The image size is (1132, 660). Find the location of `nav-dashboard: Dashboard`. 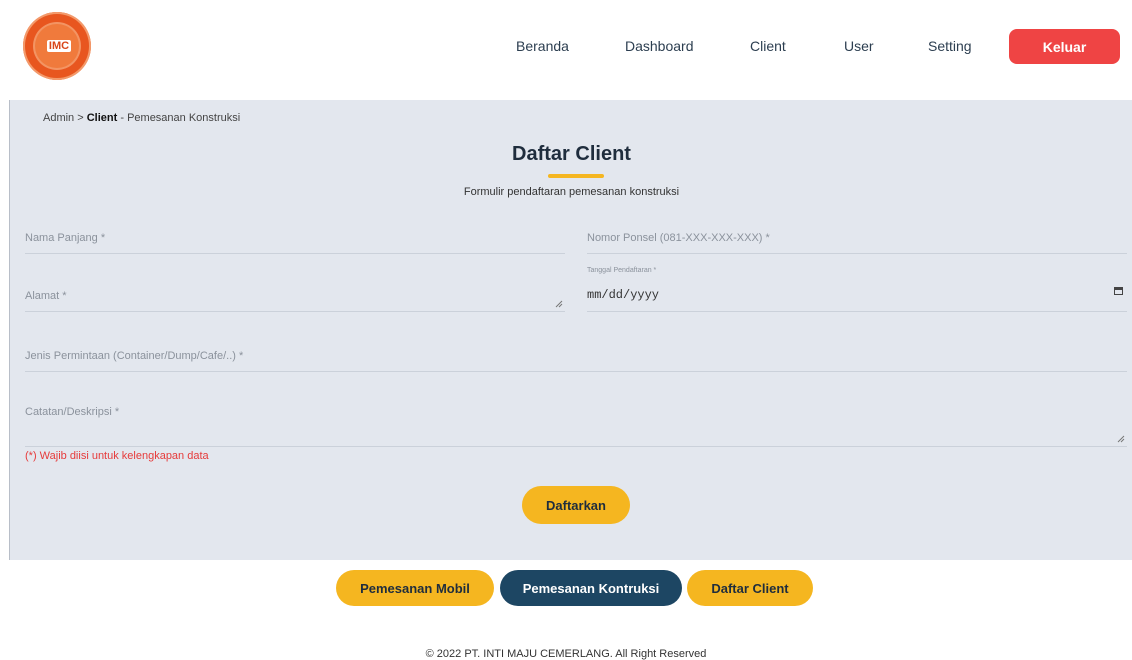

nav-dashboard: Dashboard is located at coordinates (659, 46).